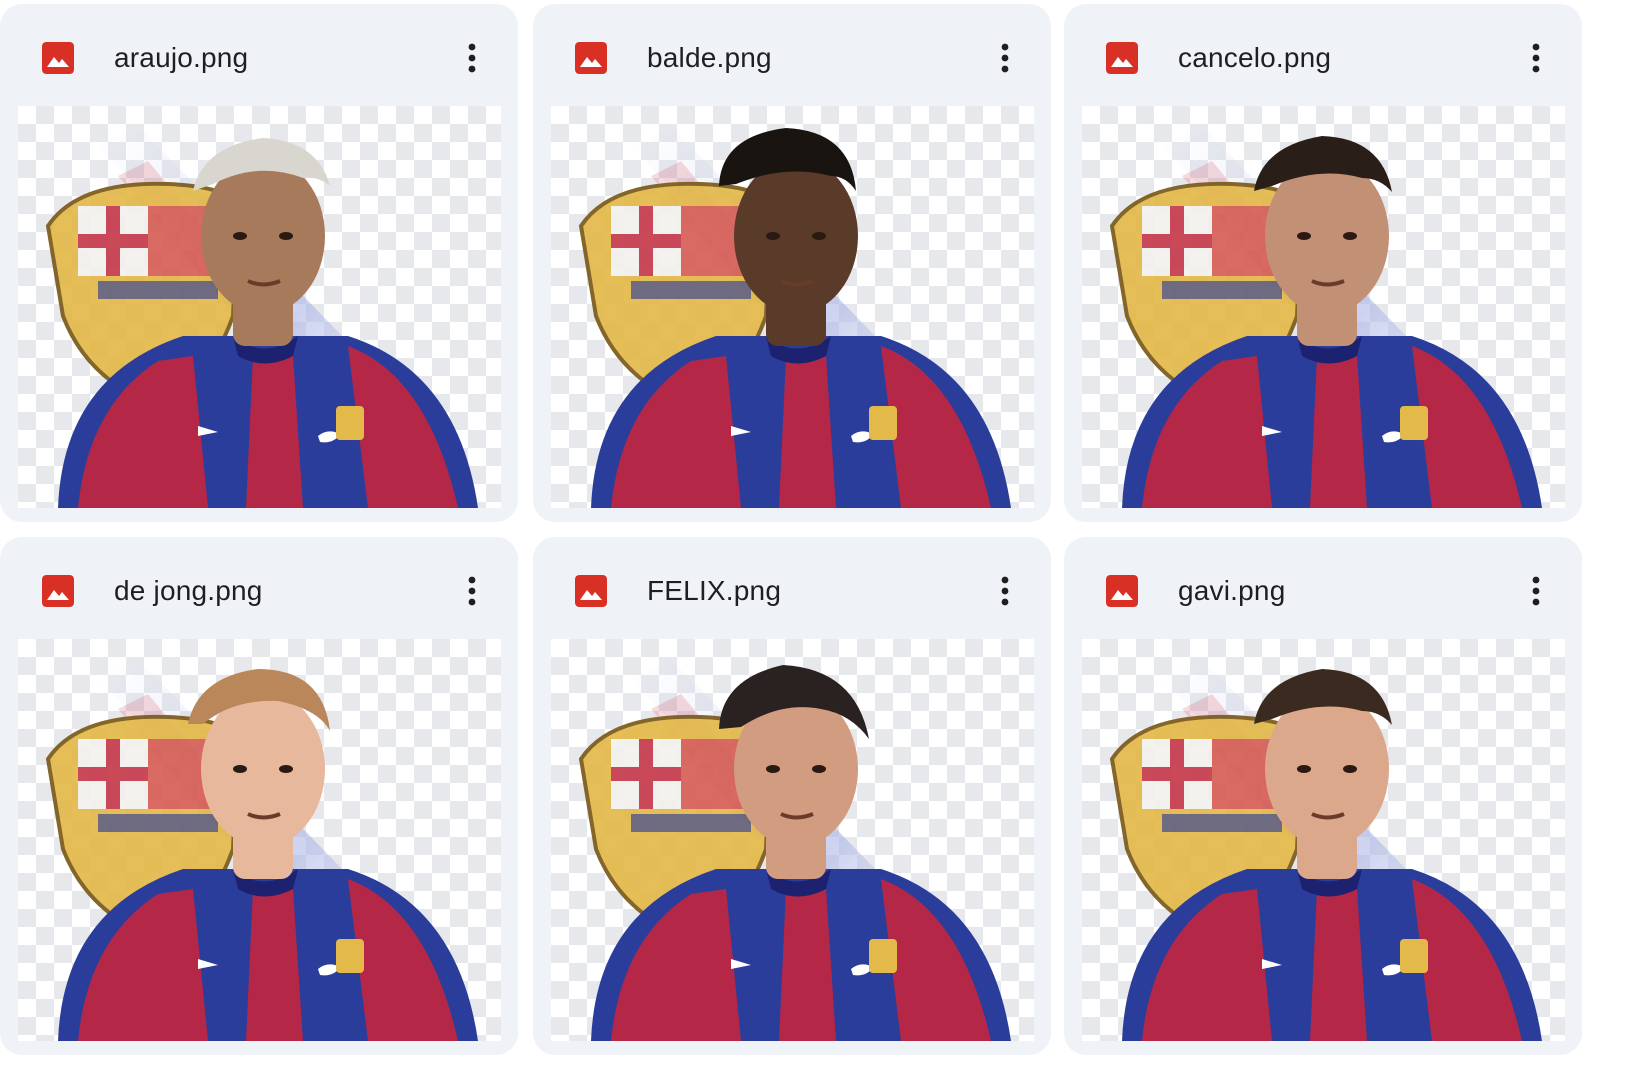 The image size is (1627, 1077). What do you see at coordinates (188, 590) in the screenshot?
I see `file-name: de jong.png` at bounding box center [188, 590].